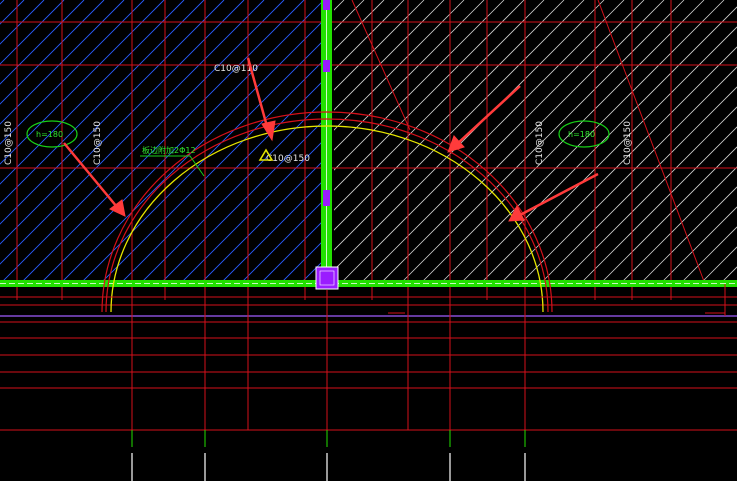 The image size is (737, 481). What do you see at coordinates (651, 142) in the screenshot?
I see `diagonal-red-line` at bounding box center [651, 142].